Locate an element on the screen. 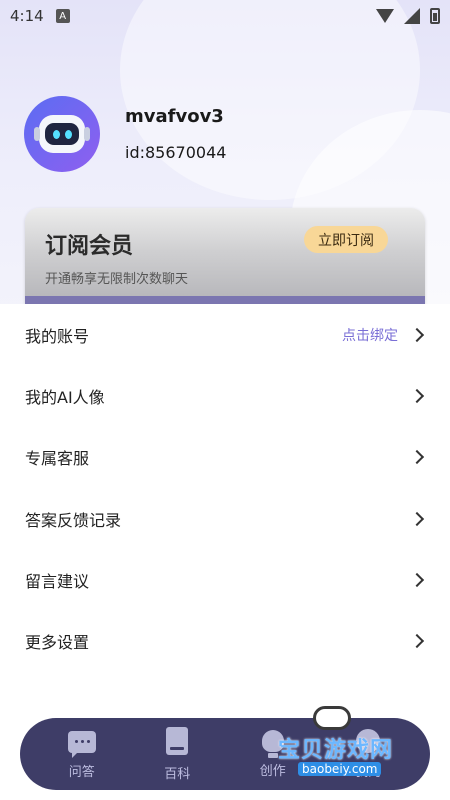 The height and width of the screenshot is (800, 450). menu-item-label: 专属客服 is located at coordinates (57, 459).